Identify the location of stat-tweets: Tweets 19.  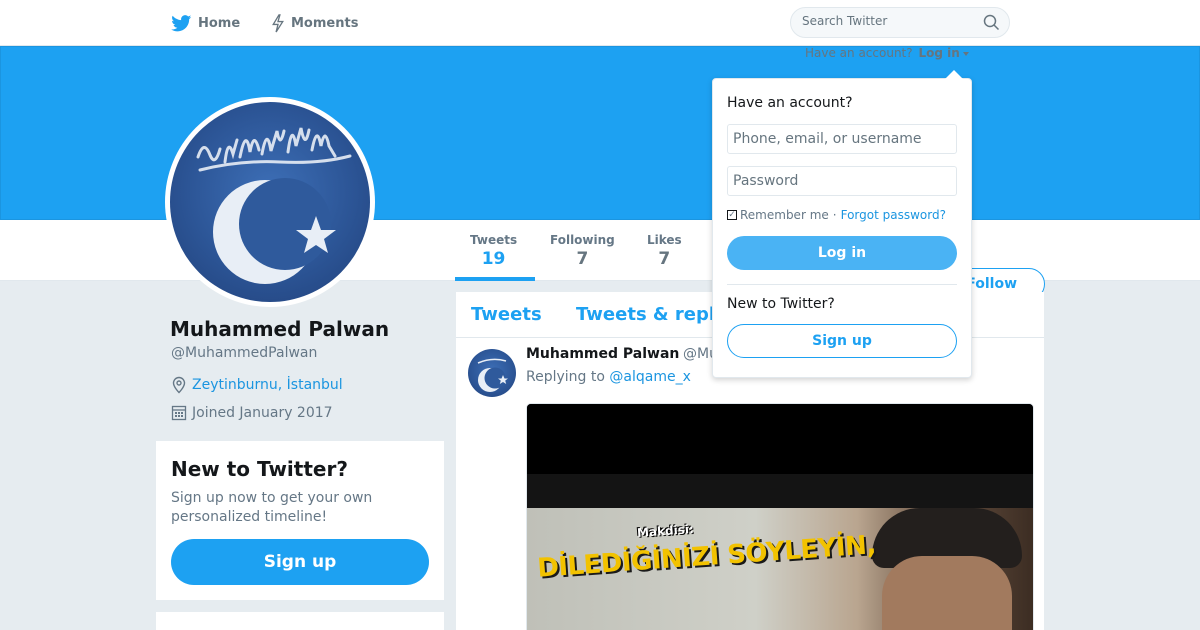
(493, 251).